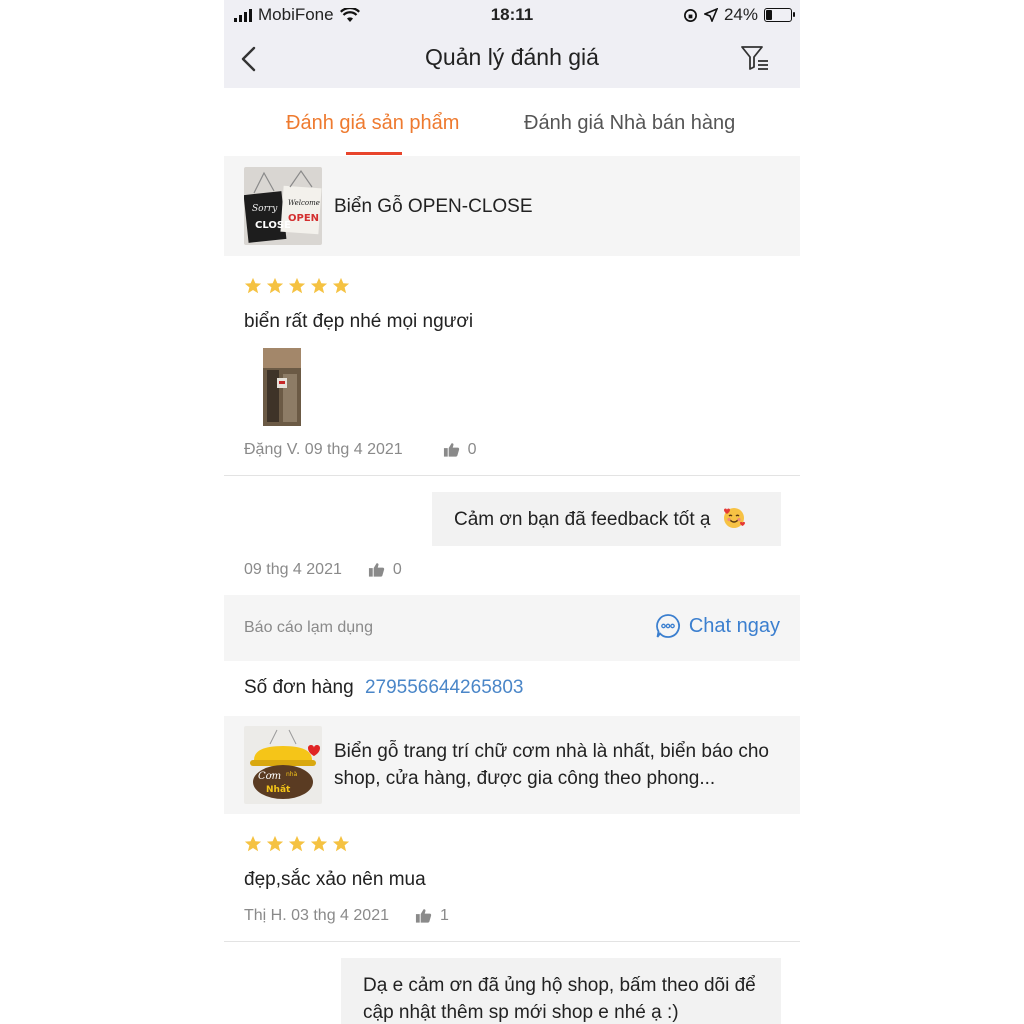  What do you see at coordinates (293, 569) in the screenshot?
I see `reply-date: 09 thg 4 2021` at bounding box center [293, 569].